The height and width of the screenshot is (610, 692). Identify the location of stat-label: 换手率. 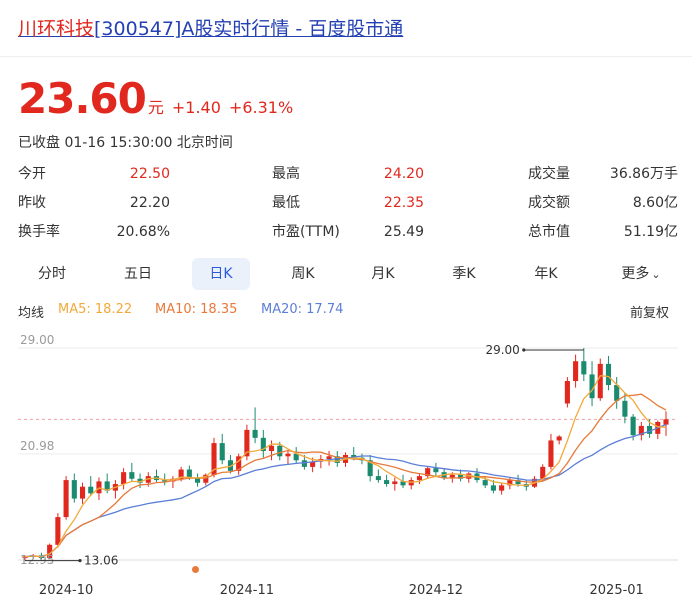
(39, 232).